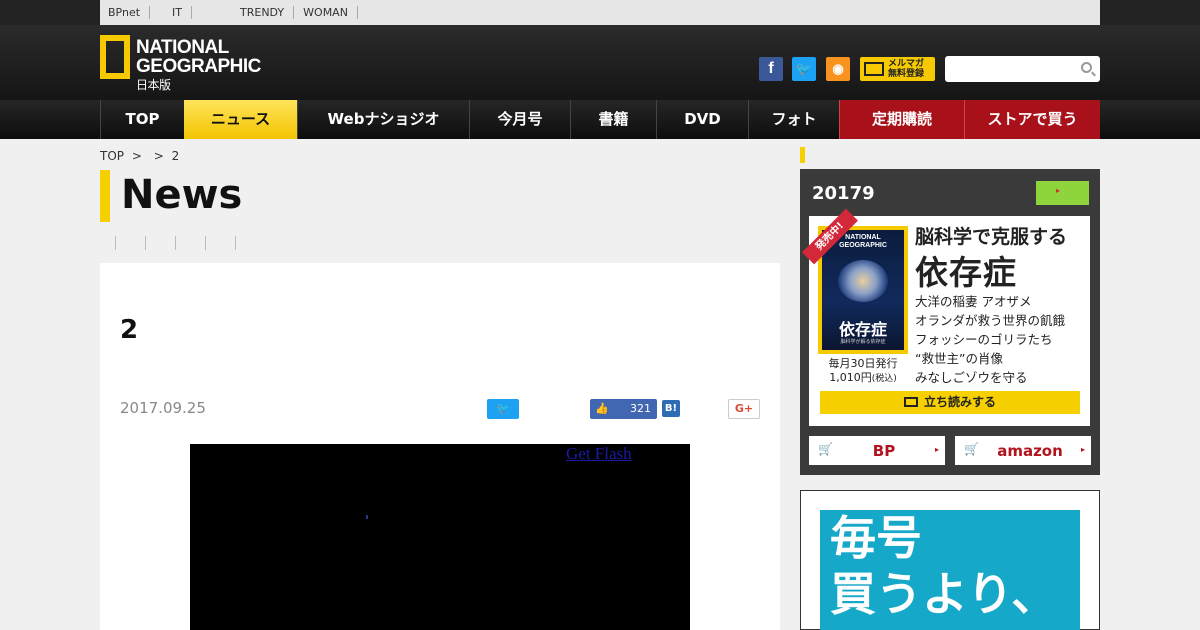 The image size is (1200, 630). What do you see at coordinates (959, 402) in the screenshot?
I see `preview-label: 立ち読みする` at bounding box center [959, 402].